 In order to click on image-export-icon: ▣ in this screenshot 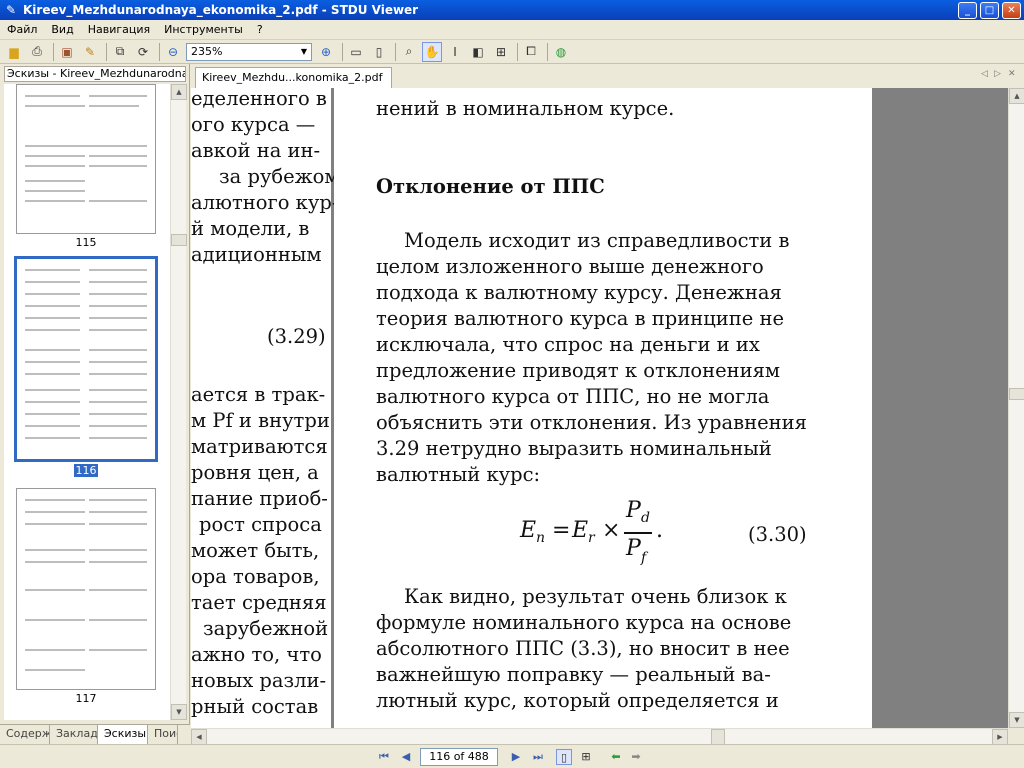, I will do `click(67, 52)`.